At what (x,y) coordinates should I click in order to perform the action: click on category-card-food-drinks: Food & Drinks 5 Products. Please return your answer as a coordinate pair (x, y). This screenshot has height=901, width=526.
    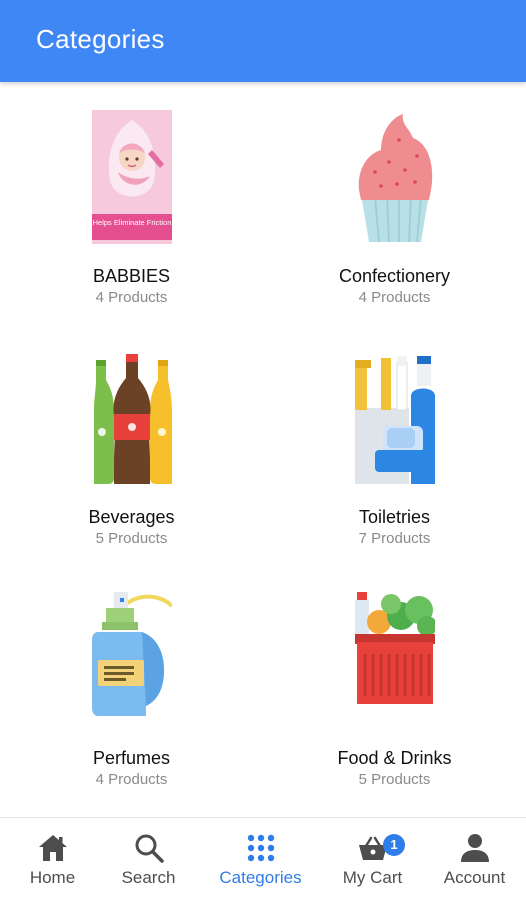
    Looking at the image, I should click on (394, 684).